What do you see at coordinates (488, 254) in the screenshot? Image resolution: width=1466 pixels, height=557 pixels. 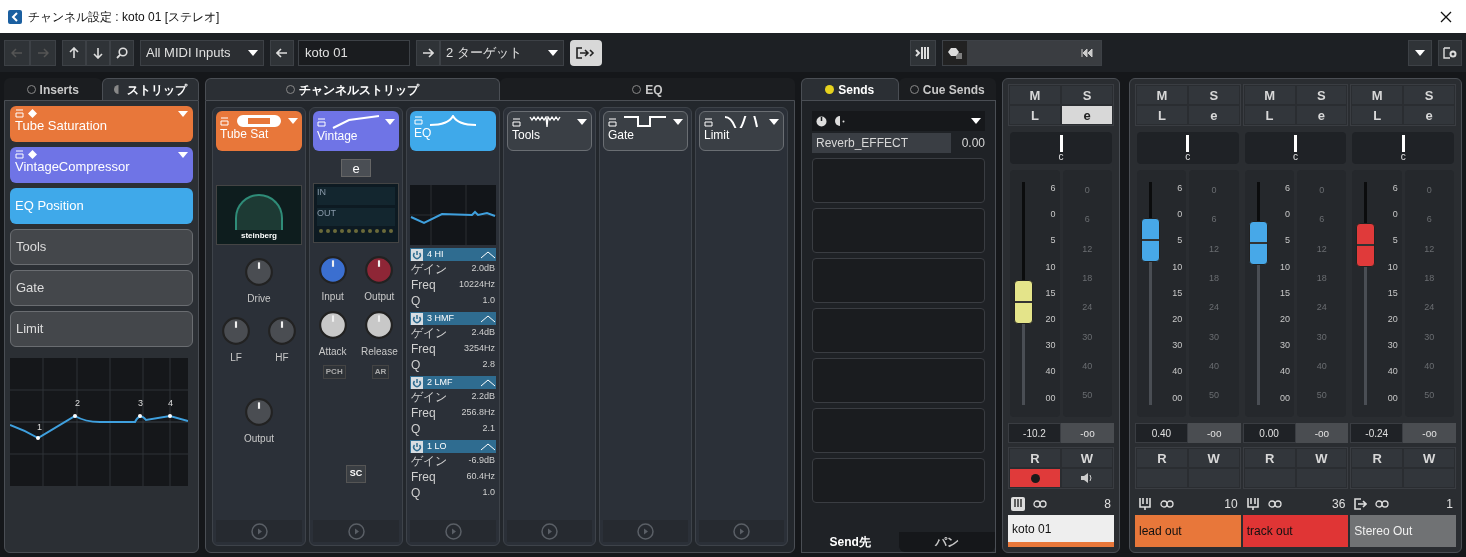 I see `filter-shape-icon` at bounding box center [488, 254].